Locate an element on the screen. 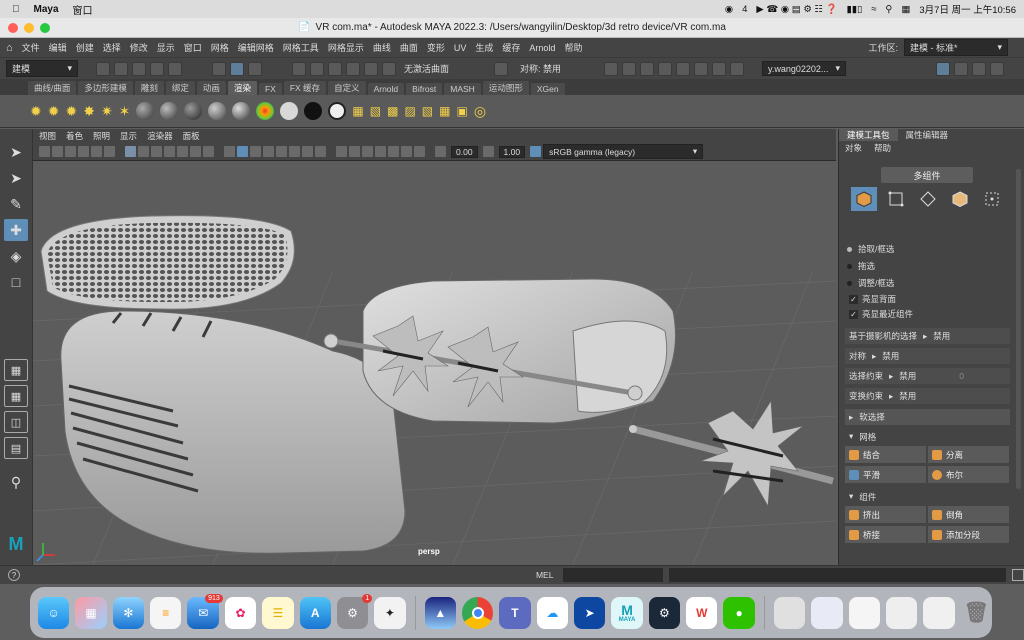 This screenshot has height=640, width=1024. control-center-icon: ▦ is located at coordinates (905, 9).